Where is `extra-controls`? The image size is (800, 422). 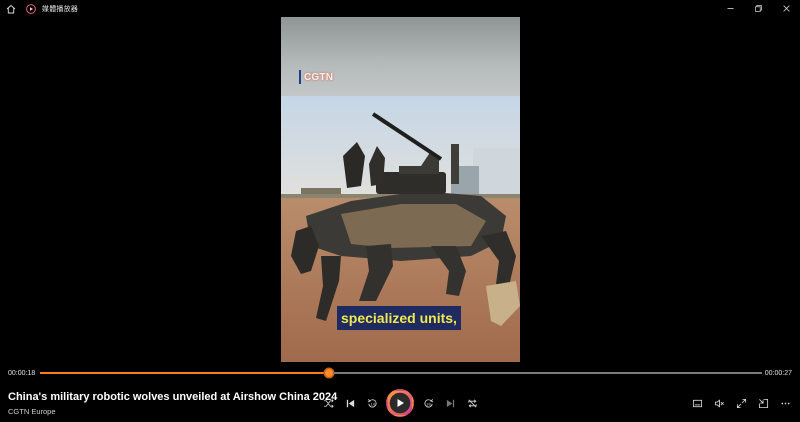 extra-controls is located at coordinates (741, 403).